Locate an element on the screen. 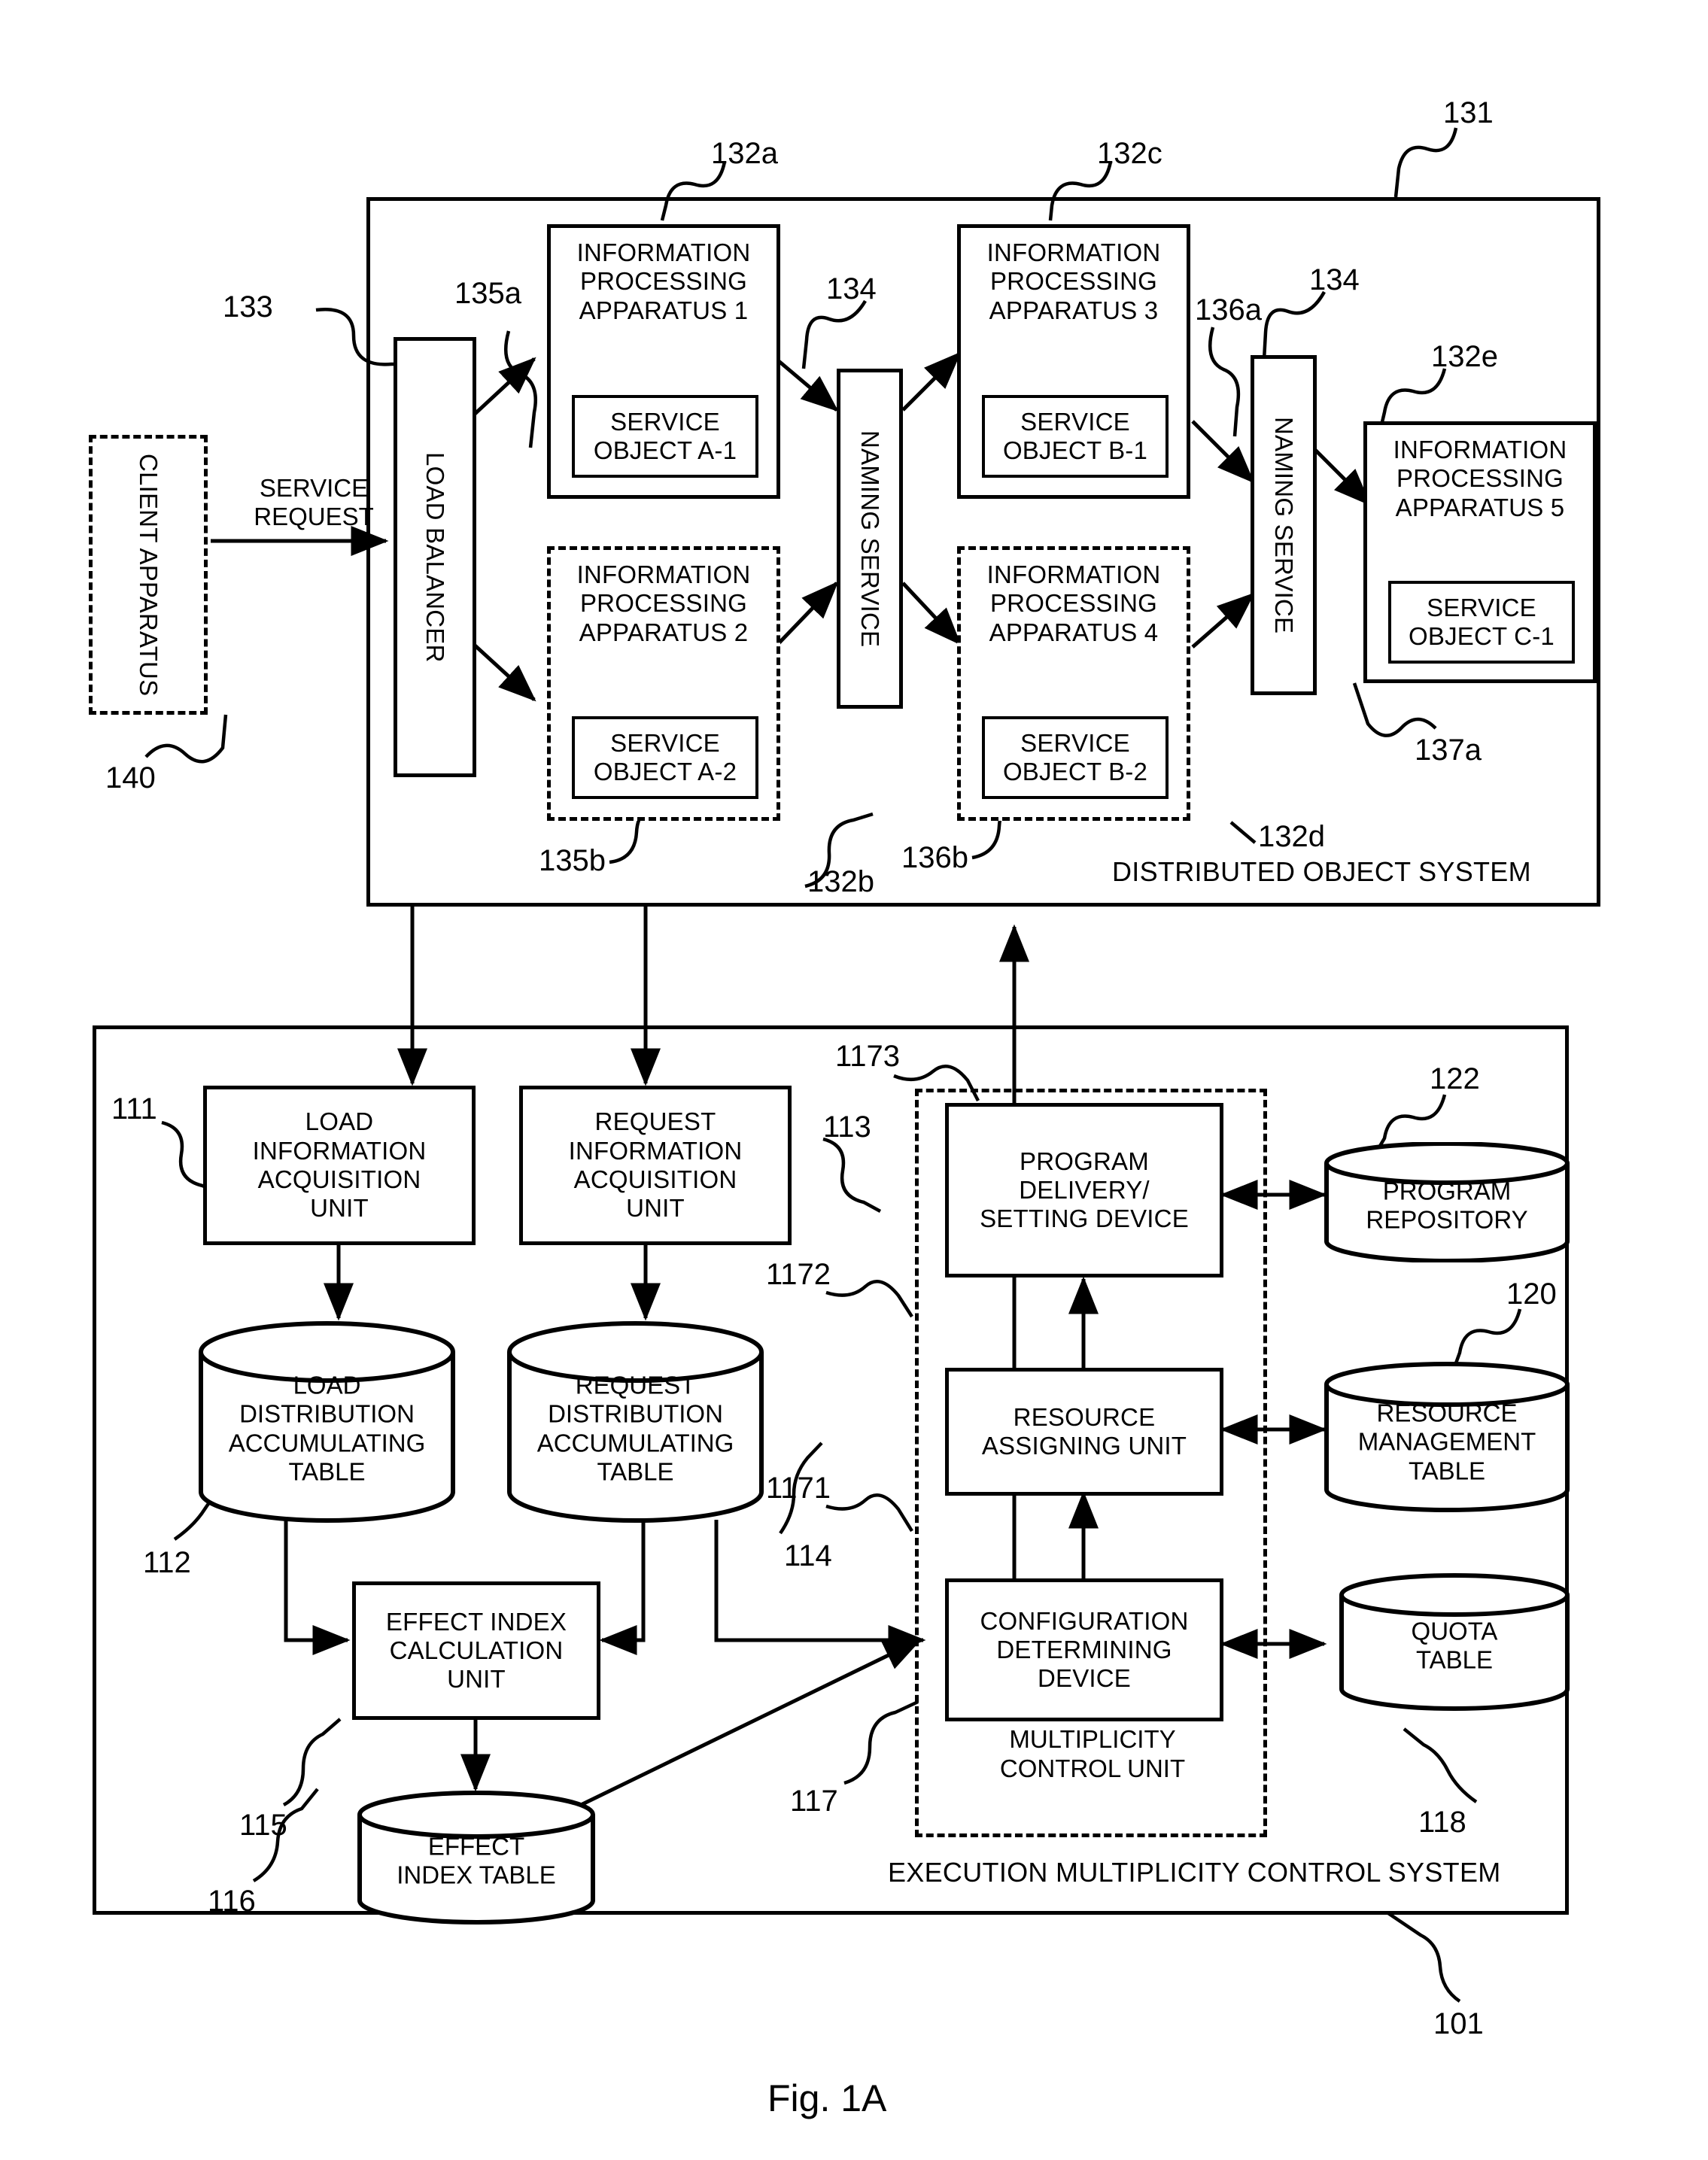 This screenshot has height=2160, width=1708. ref-101: 101 is located at coordinates (1458, 2023).